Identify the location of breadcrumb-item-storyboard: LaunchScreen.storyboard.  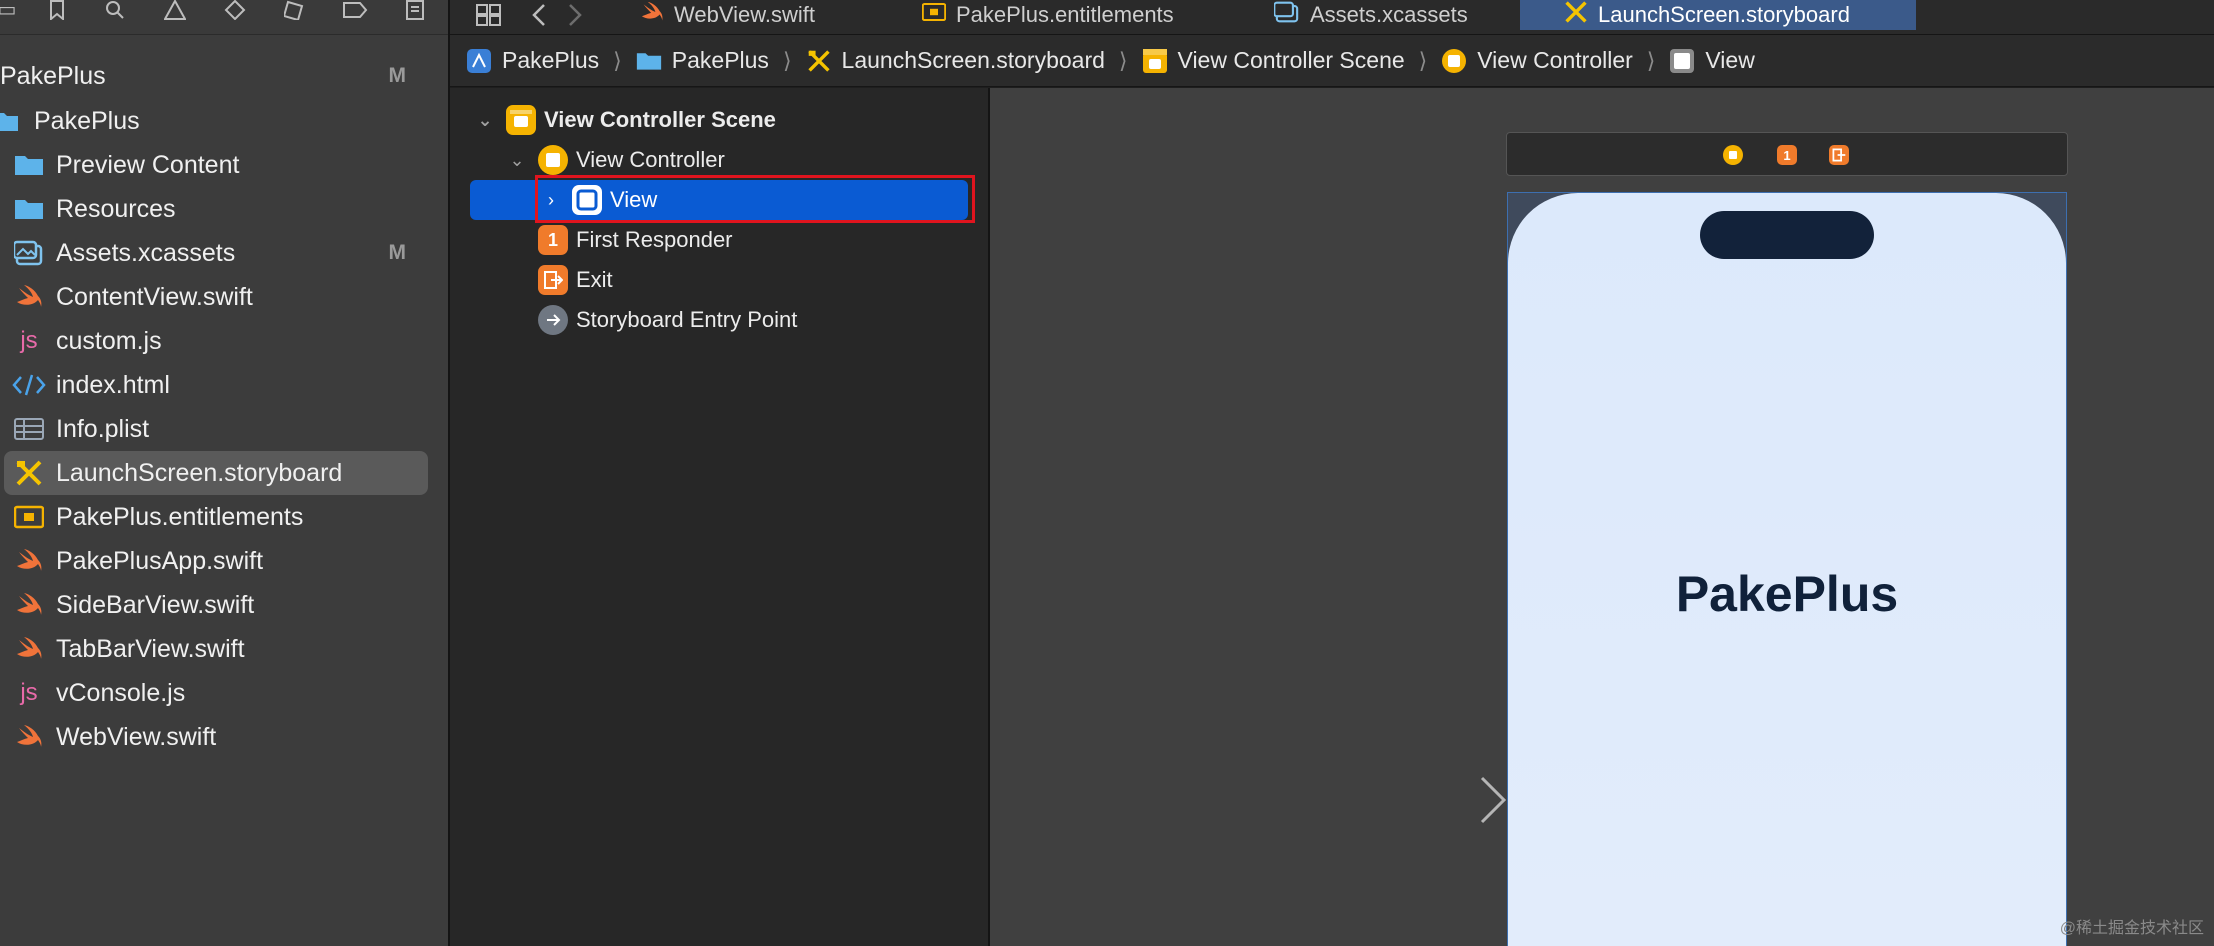
(955, 60).